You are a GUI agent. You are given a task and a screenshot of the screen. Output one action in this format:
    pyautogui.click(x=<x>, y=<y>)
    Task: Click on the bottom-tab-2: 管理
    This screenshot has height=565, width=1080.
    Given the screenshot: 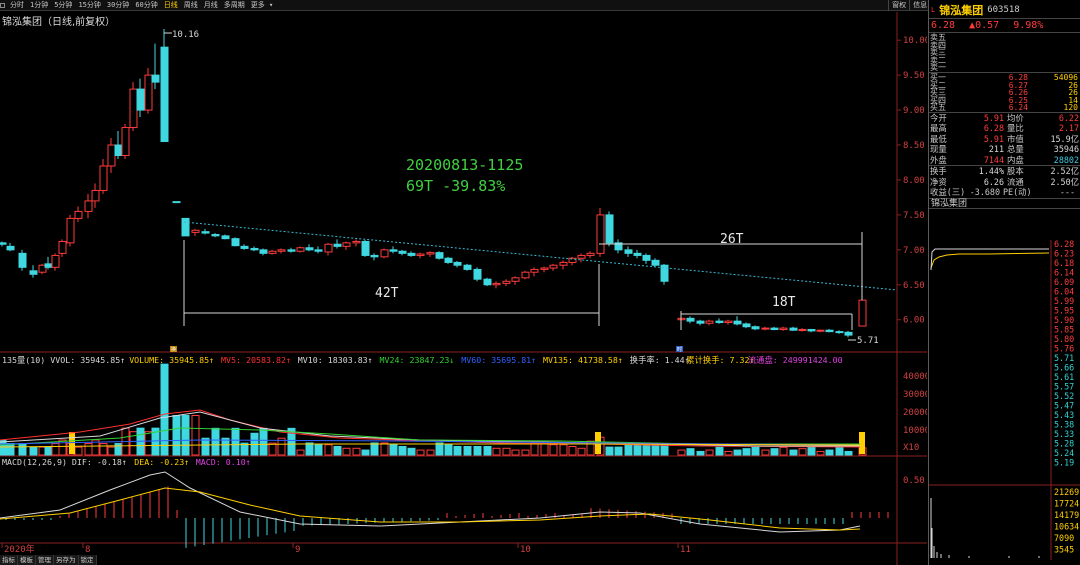 What is the action you would take?
    pyautogui.click(x=45, y=560)
    